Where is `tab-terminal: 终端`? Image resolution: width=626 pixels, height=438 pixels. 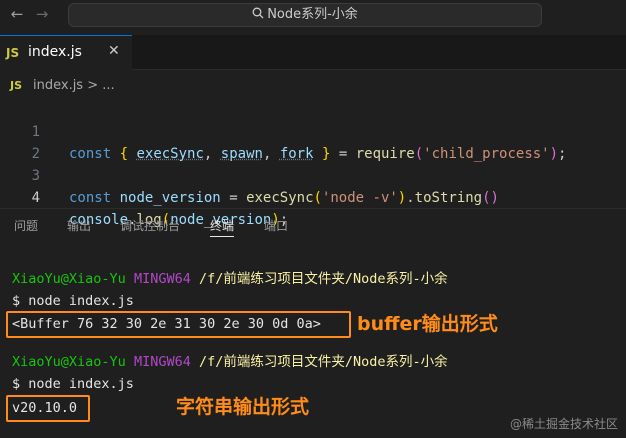 tab-terminal: 终端 is located at coordinates (222, 227).